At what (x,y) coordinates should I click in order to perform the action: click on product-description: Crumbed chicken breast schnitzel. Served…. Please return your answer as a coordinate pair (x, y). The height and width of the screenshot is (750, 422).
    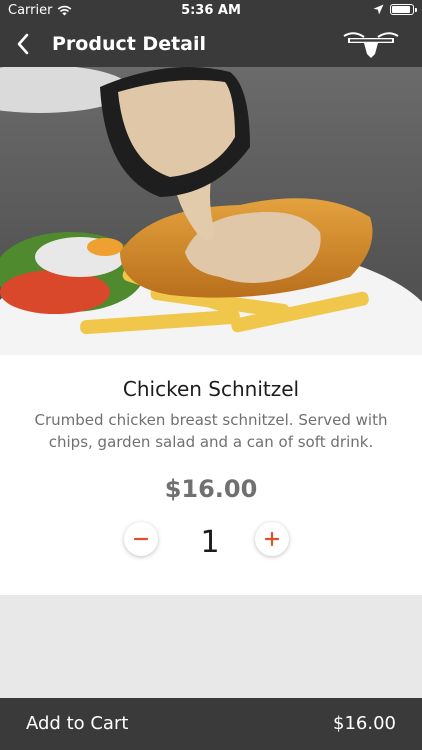
    Looking at the image, I should click on (211, 431).